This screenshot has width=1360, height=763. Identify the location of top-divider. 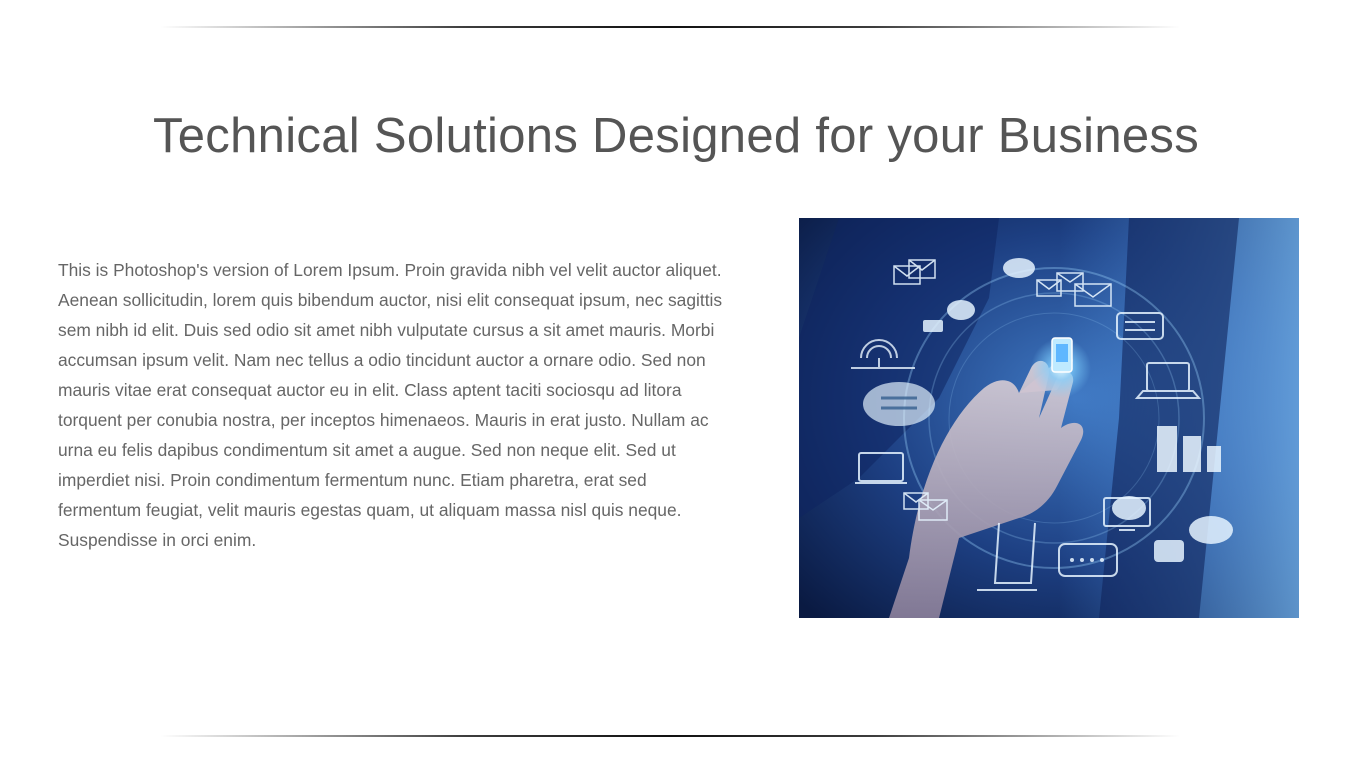
(670, 27).